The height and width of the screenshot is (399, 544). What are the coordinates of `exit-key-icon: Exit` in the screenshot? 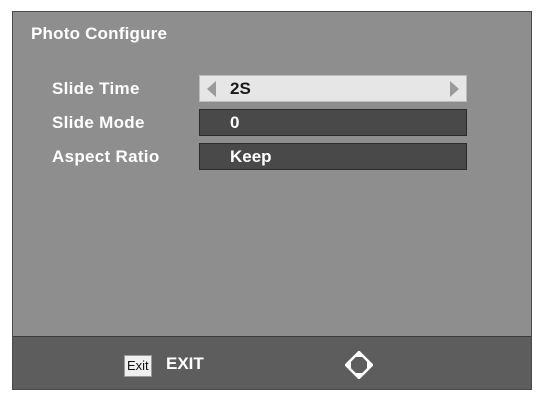 It's located at (138, 366).